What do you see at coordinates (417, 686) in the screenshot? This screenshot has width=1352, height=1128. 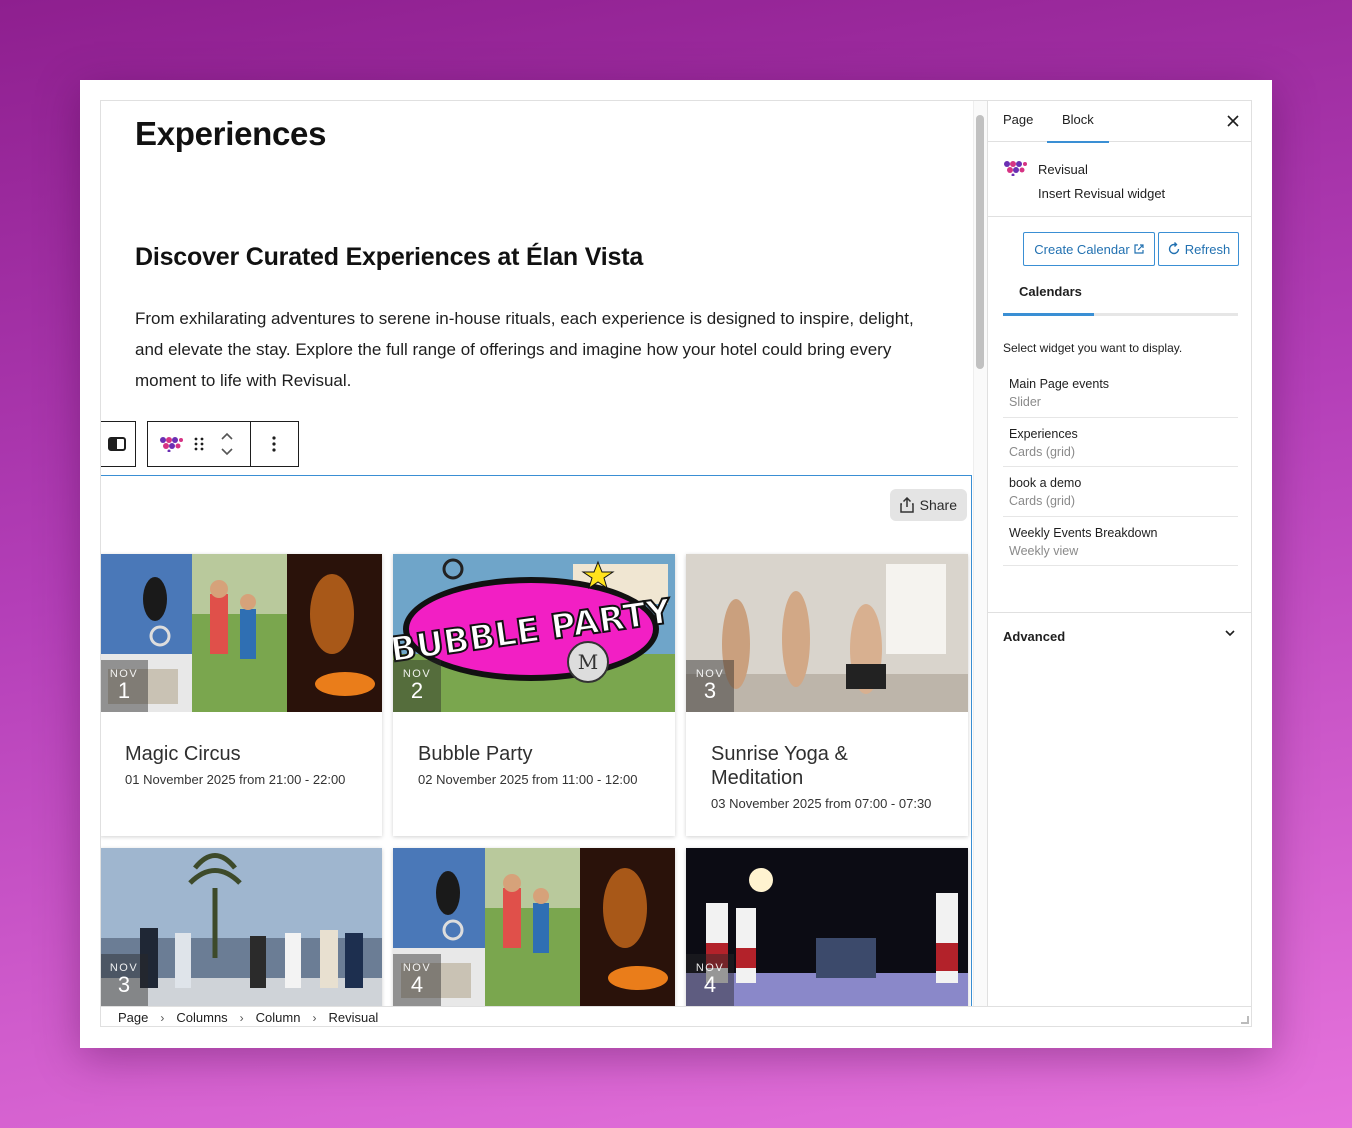 I see `date-badge: NOV 2` at bounding box center [417, 686].